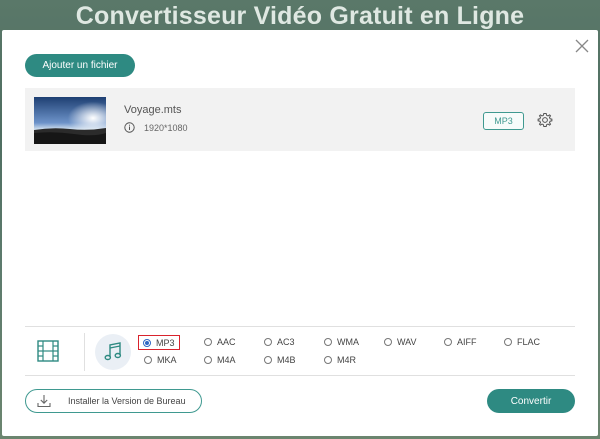  I want to click on format-option-m4b: M4B, so click(280, 360).